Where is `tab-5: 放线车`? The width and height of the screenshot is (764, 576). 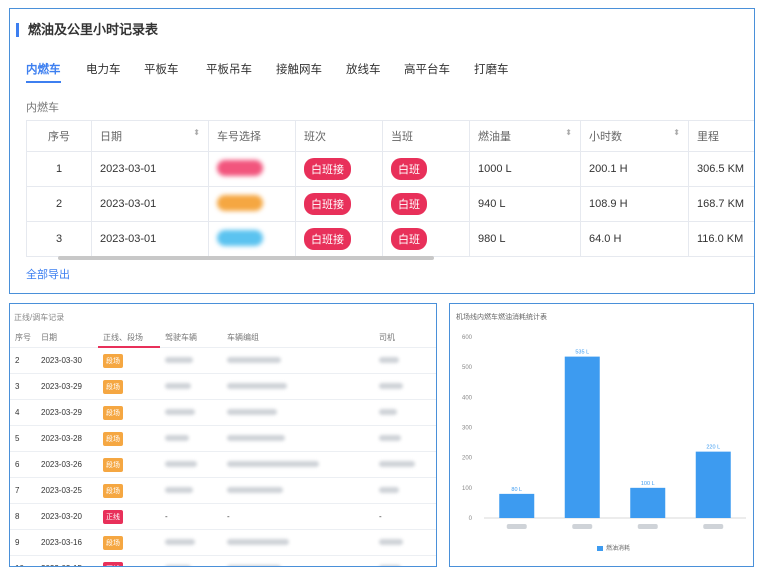 tab-5: 放线车 is located at coordinates (363, 69).